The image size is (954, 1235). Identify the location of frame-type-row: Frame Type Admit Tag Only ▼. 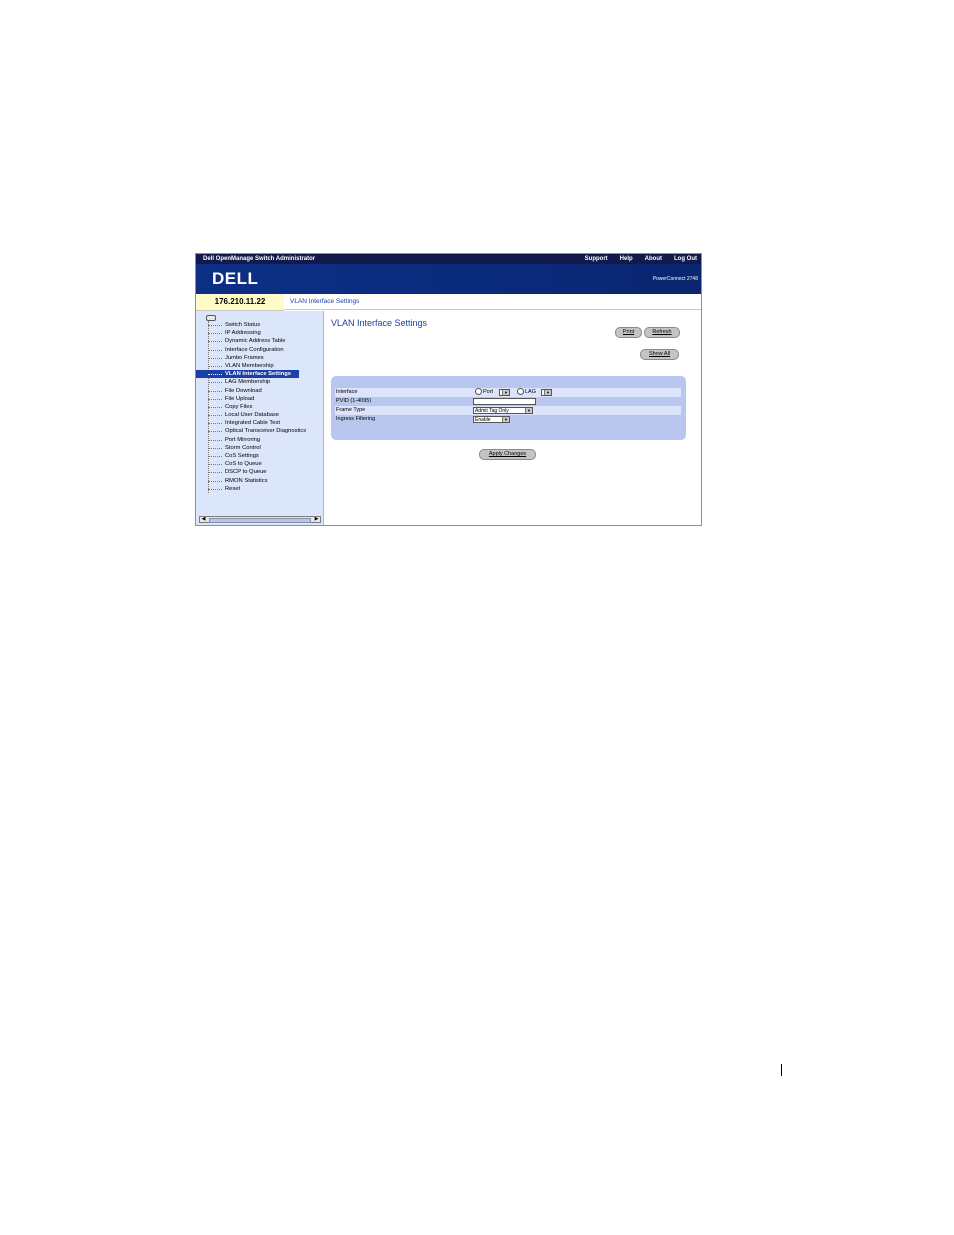
(508, 410).